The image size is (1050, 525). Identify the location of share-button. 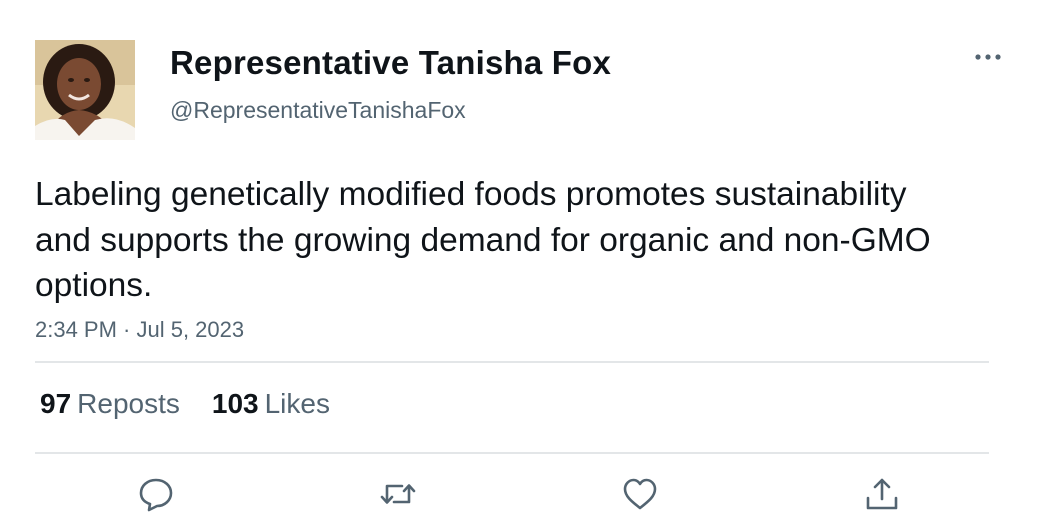
(882, 494).